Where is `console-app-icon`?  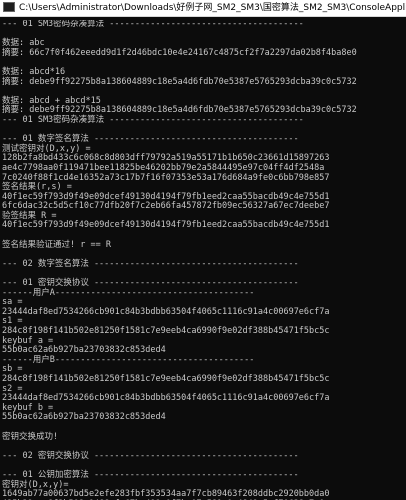
console-app-icon is located at coordinates (9, 7).